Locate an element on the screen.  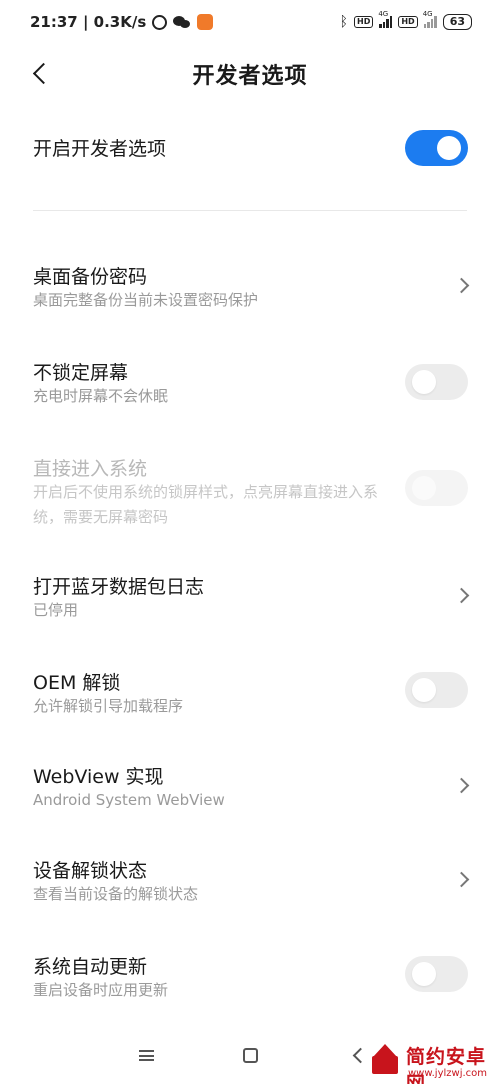
item-subtitle: 重启设备时应用更新 is located at coordinates (101, 990).